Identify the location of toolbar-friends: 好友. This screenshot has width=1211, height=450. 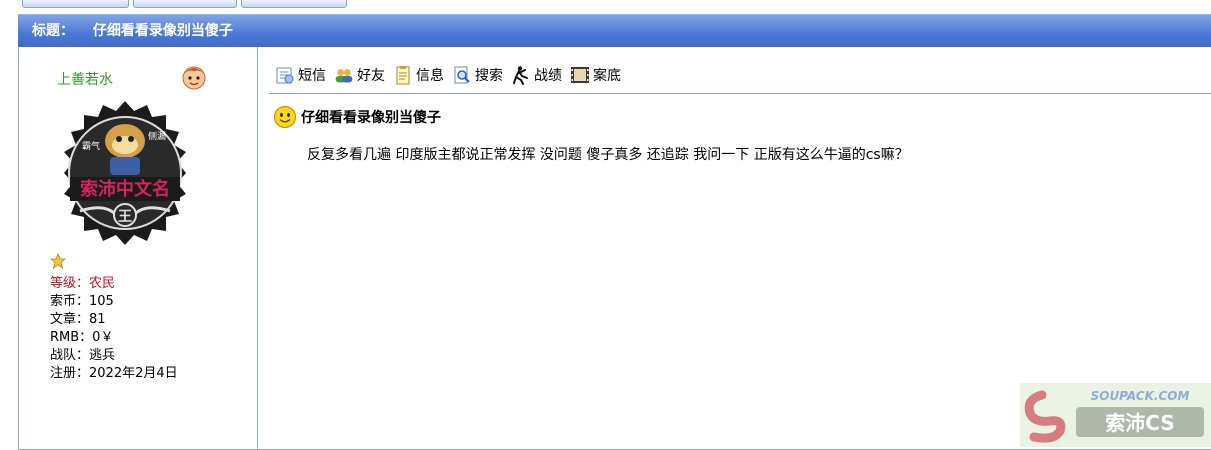
(359, 75).